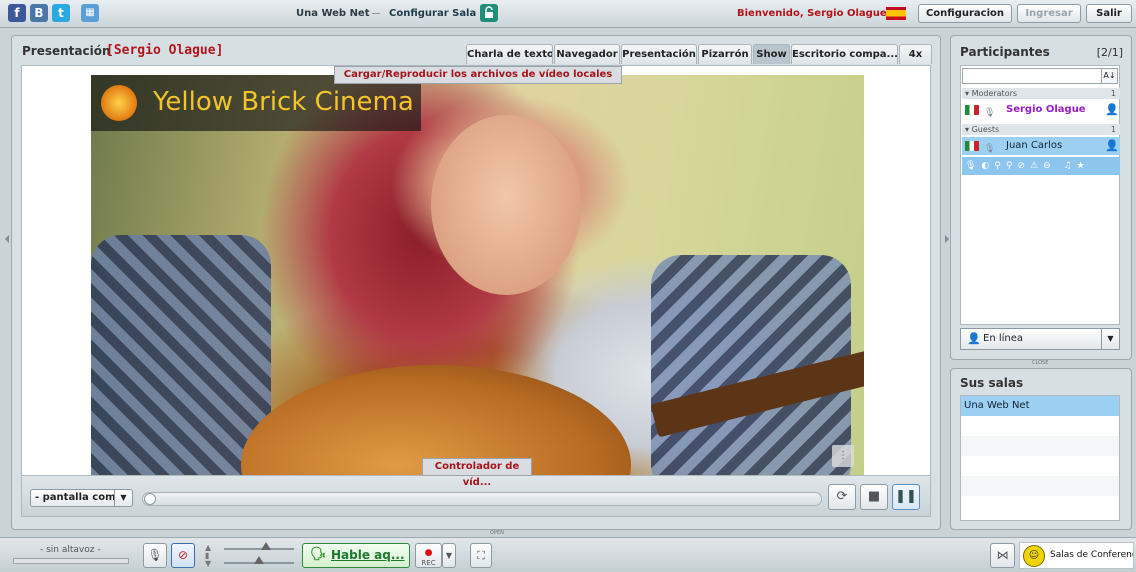 This screenshot has width=1136, height=572. What do you see at coordinates (994, 93) in the screenshot?
I see `group-label: Moderators` at bounding box center [994, 93].